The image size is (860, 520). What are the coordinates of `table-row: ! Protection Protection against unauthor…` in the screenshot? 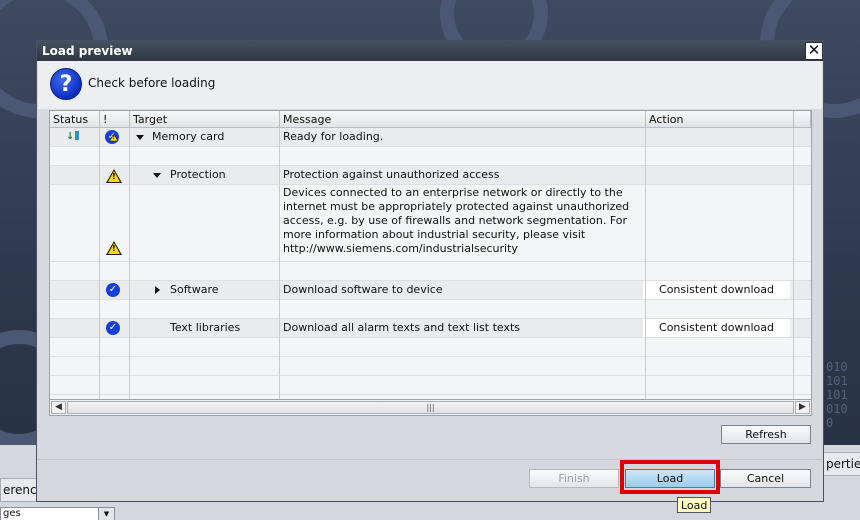 It's located at (430, 175).